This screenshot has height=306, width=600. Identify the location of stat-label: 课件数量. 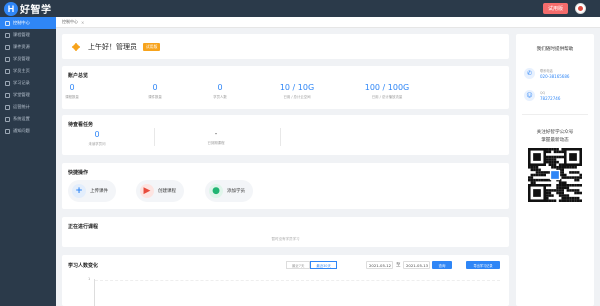
(155, 97).